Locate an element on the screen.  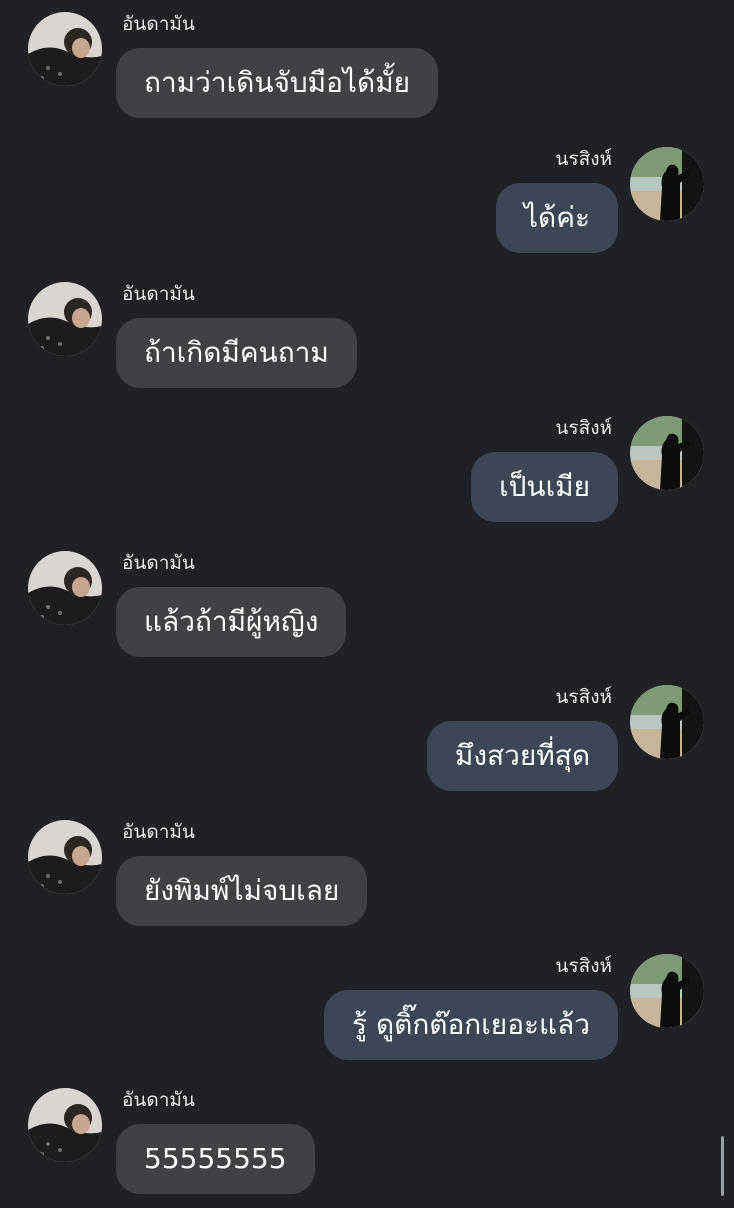
scrollbar-thumb is located at coordinates (722, 1166).